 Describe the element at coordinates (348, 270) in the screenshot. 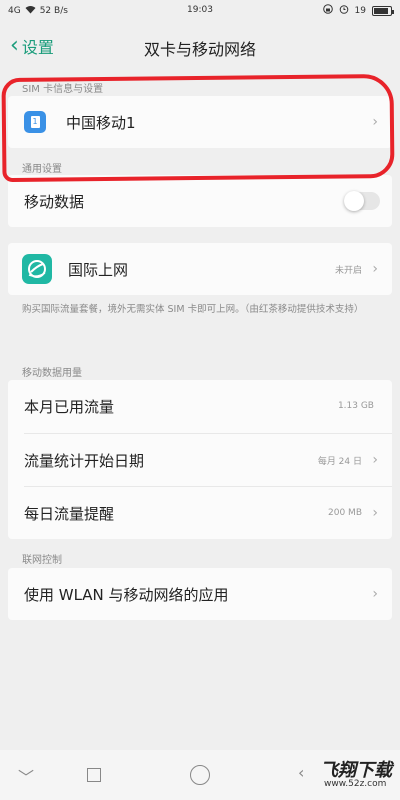

I see `roaming-value: 未开启` at that location.